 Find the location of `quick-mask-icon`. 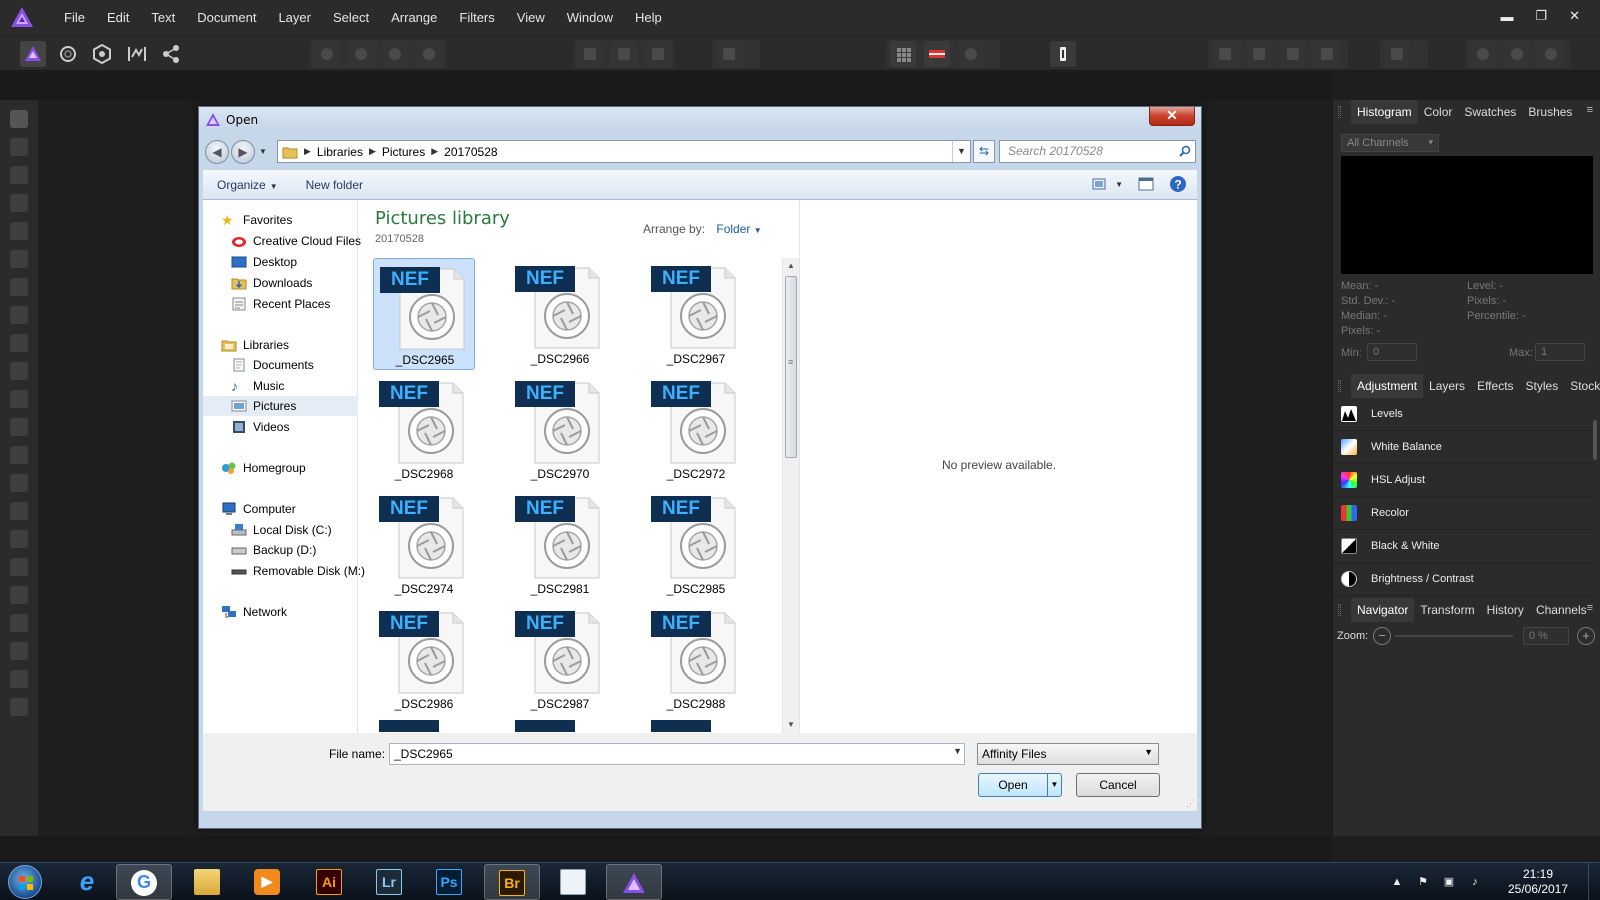

quick-mask-icon is located at coordinates (729, 54).